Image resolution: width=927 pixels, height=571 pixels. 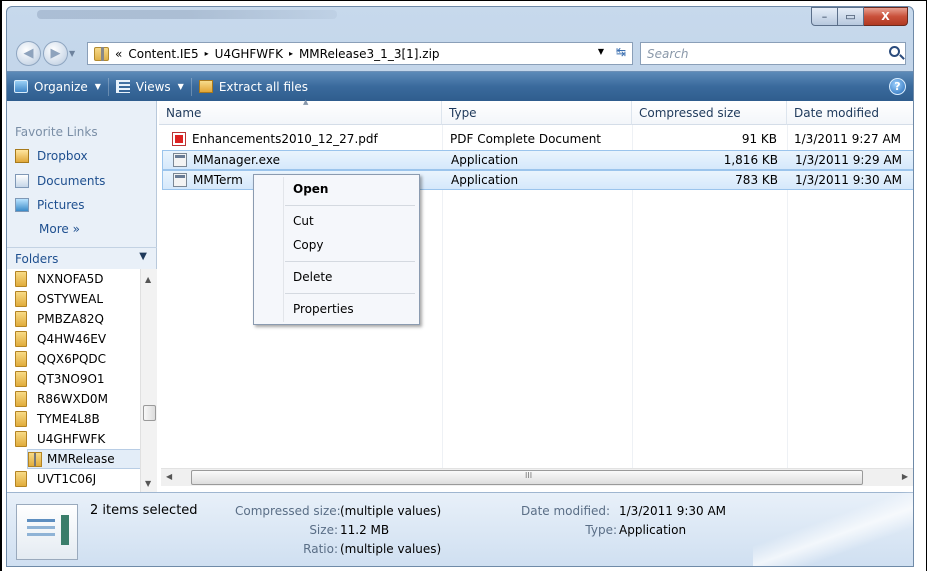 What do you see at coordinates (67, 479) in the screenshot?
I see `tree-item-label: UVT1C06J` at bounding box center [67, 479].